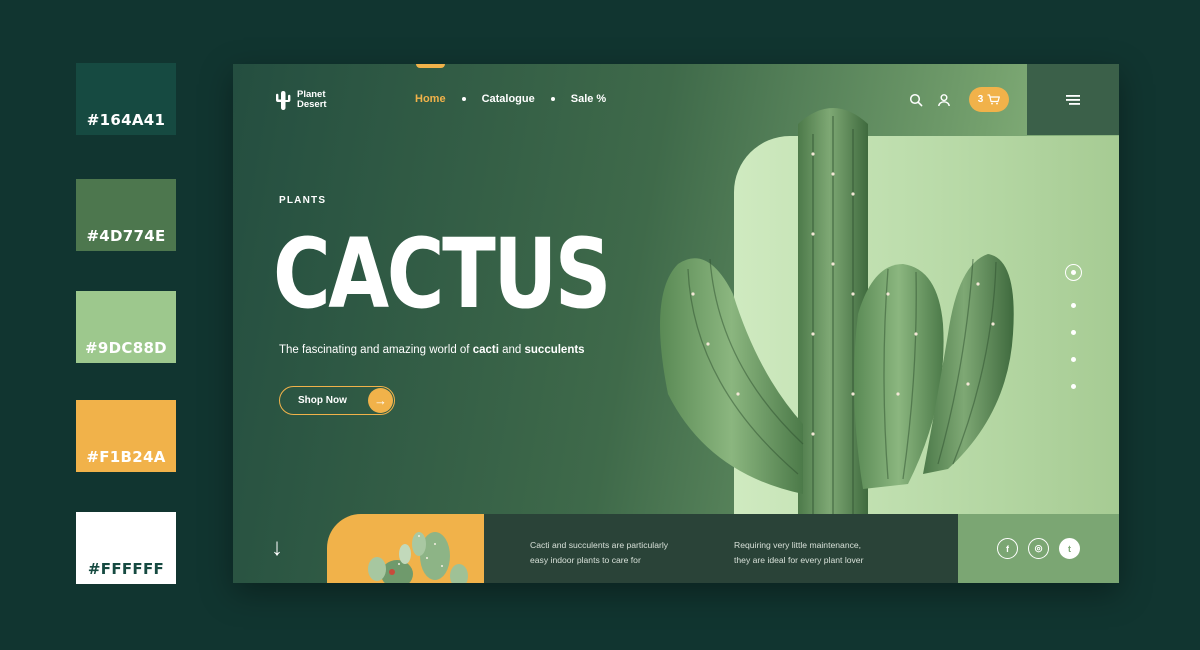  What do you see at coordinates (303, 200) in the screenshot?
I see `hero-eyebrow: PLANTS` at bounding box center [303, 200].